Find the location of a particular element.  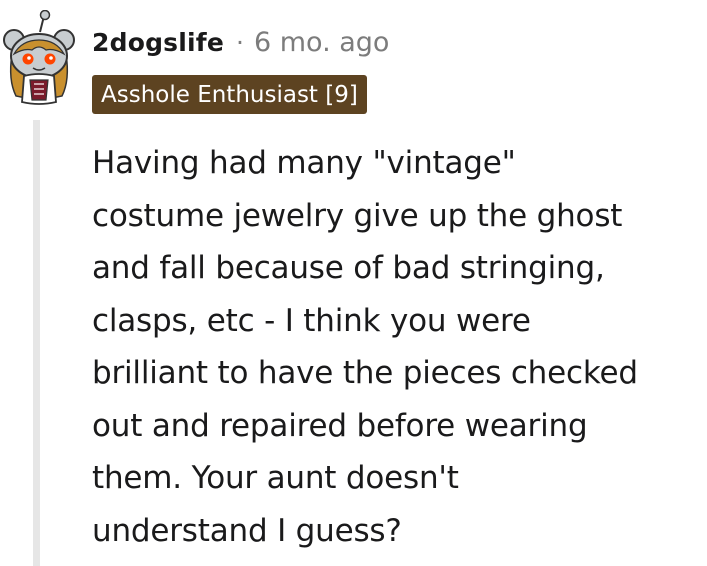

username-link: 2dogslife is located at coordinates (158, 42).